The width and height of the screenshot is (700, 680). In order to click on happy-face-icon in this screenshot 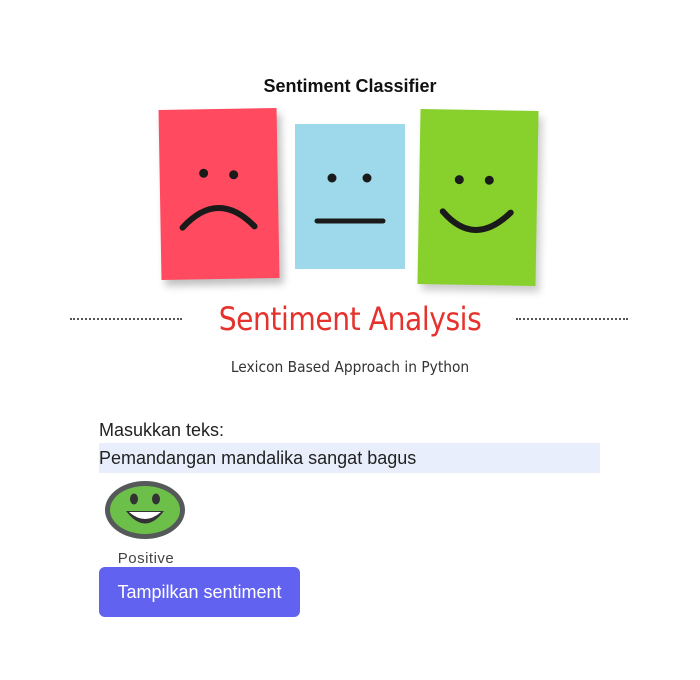, I will do `click(478, 197)`.